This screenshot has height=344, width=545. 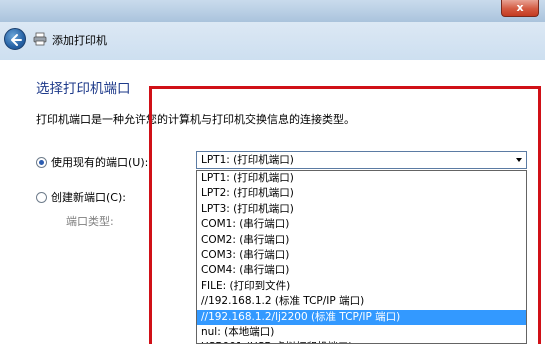 I want to click on chevron-down-icon, so click(x=519, y=160).